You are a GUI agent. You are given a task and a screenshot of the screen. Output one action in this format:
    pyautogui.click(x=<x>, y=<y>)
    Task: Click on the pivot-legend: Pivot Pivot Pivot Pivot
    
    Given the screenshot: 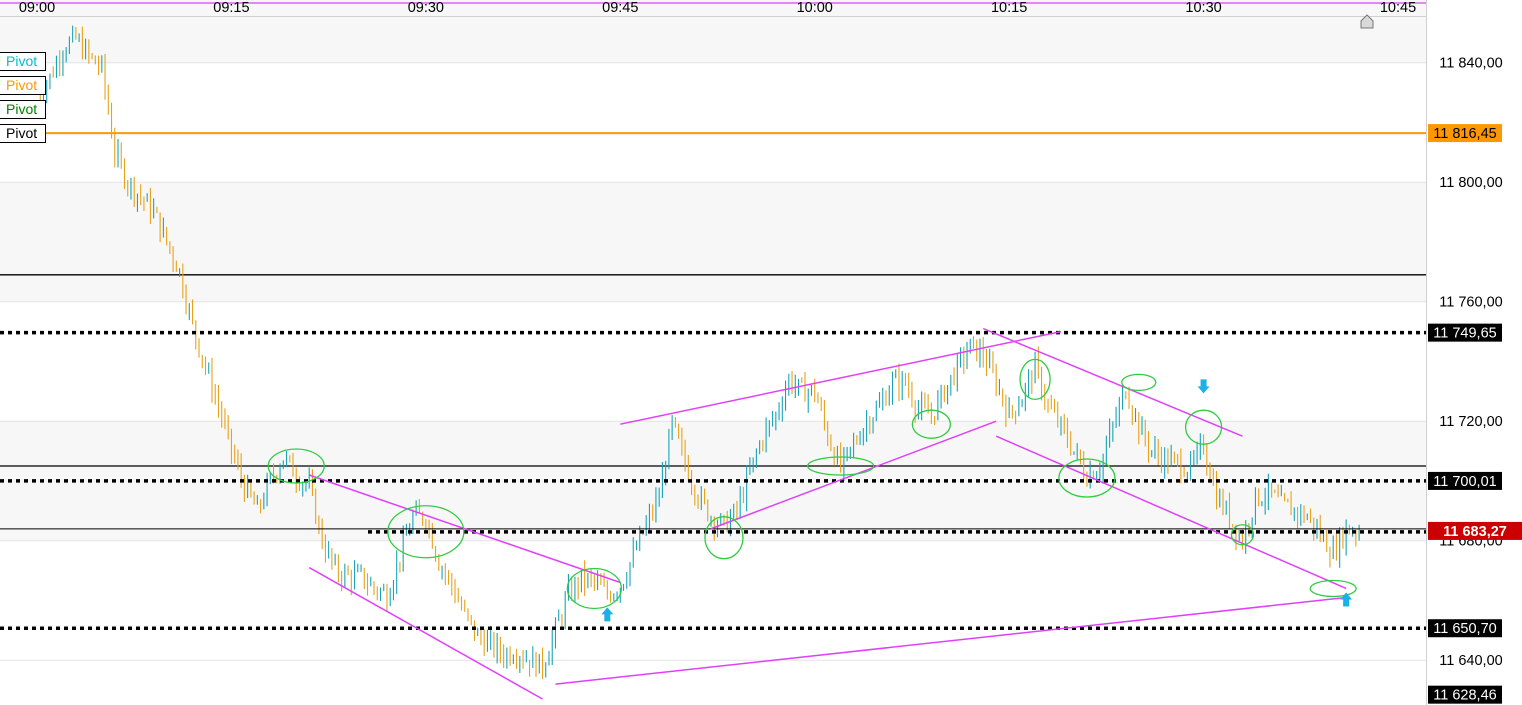 What is the action you would take?
    pyautogui.click(x=23, y=100)
    